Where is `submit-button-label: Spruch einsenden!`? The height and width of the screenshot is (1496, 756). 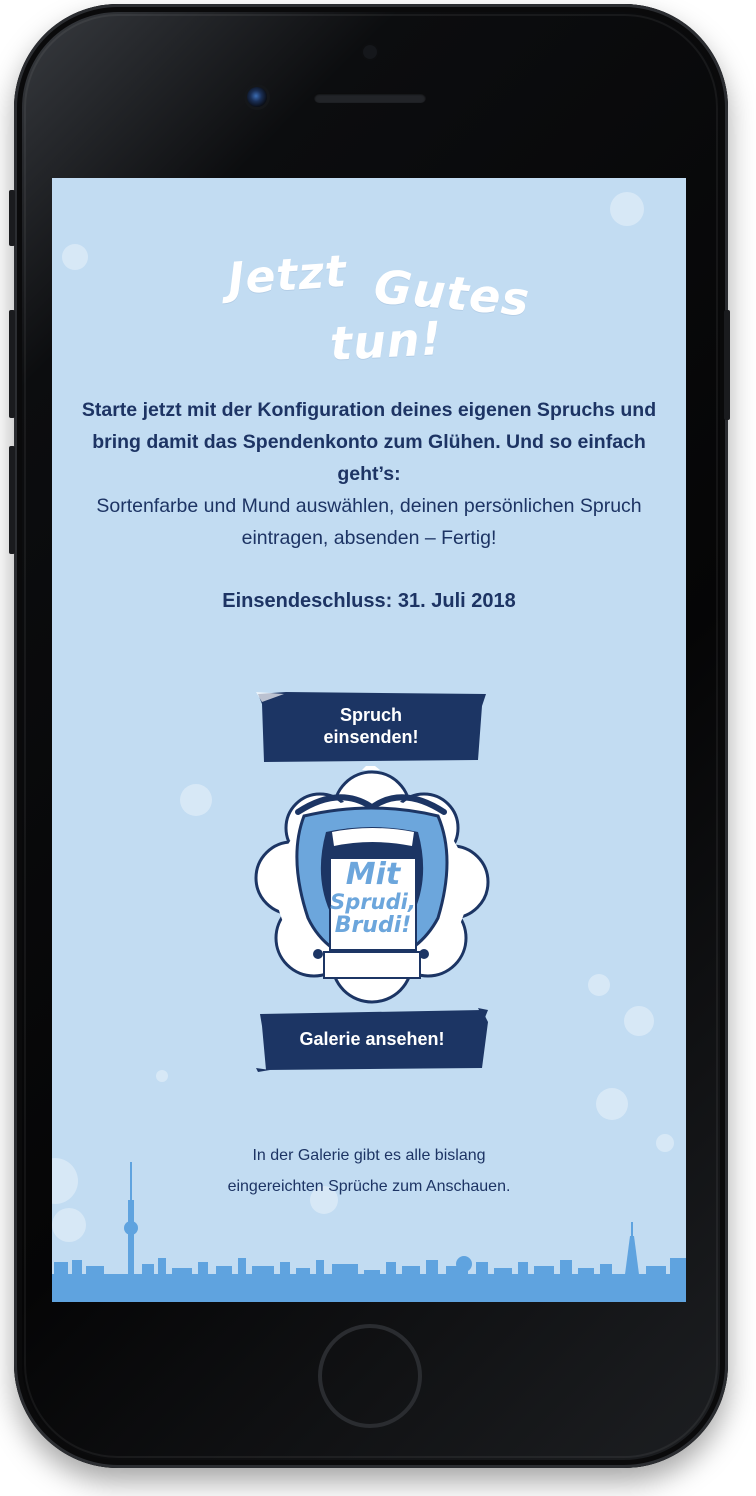 submit-button-label: Spruch einsenden! is located at coordinates (371, 726).